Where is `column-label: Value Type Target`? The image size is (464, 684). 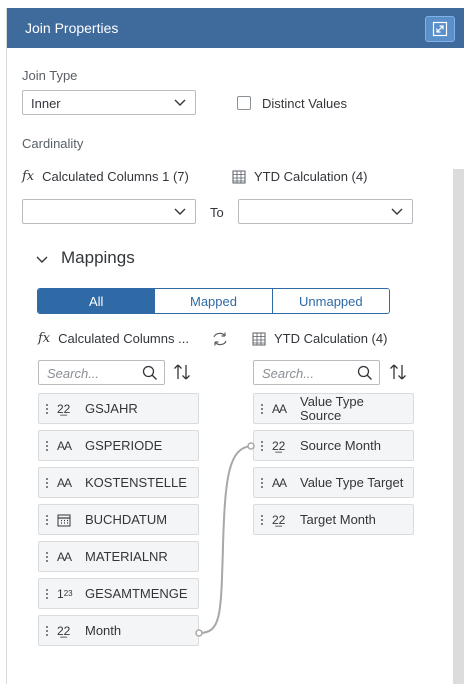 column-label: Value Type Target is located at coordinates (352, 482).